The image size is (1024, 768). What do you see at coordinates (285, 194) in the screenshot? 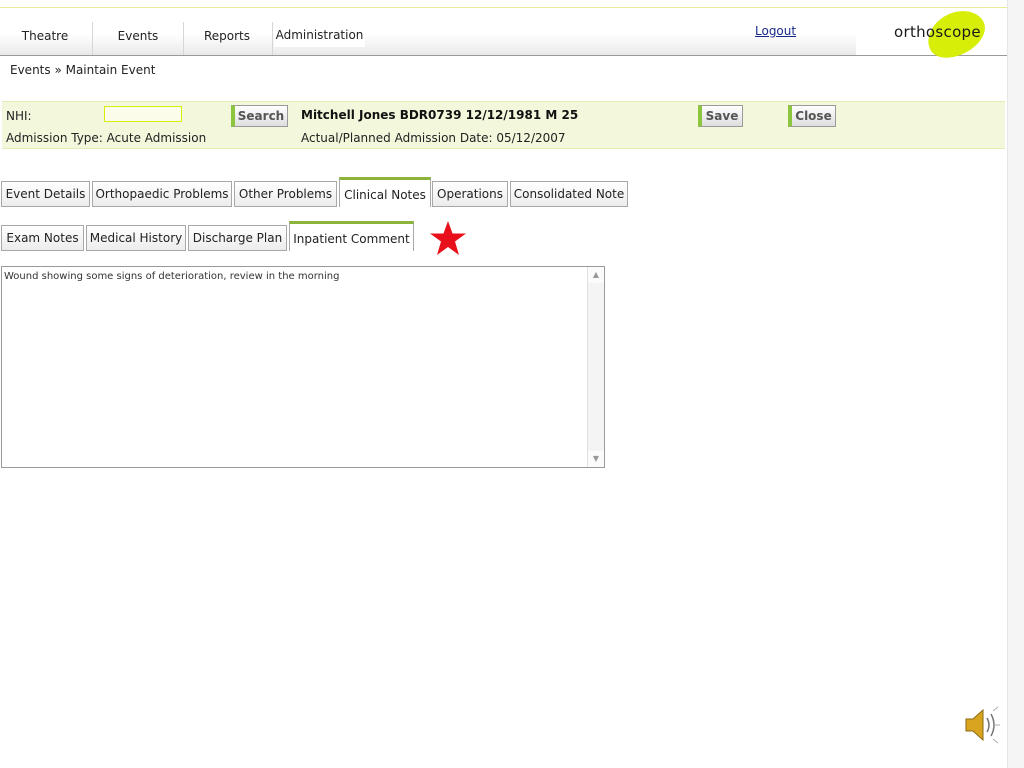
I see `tab-other-problems: Other Problems` at bounding box center [285, 194].